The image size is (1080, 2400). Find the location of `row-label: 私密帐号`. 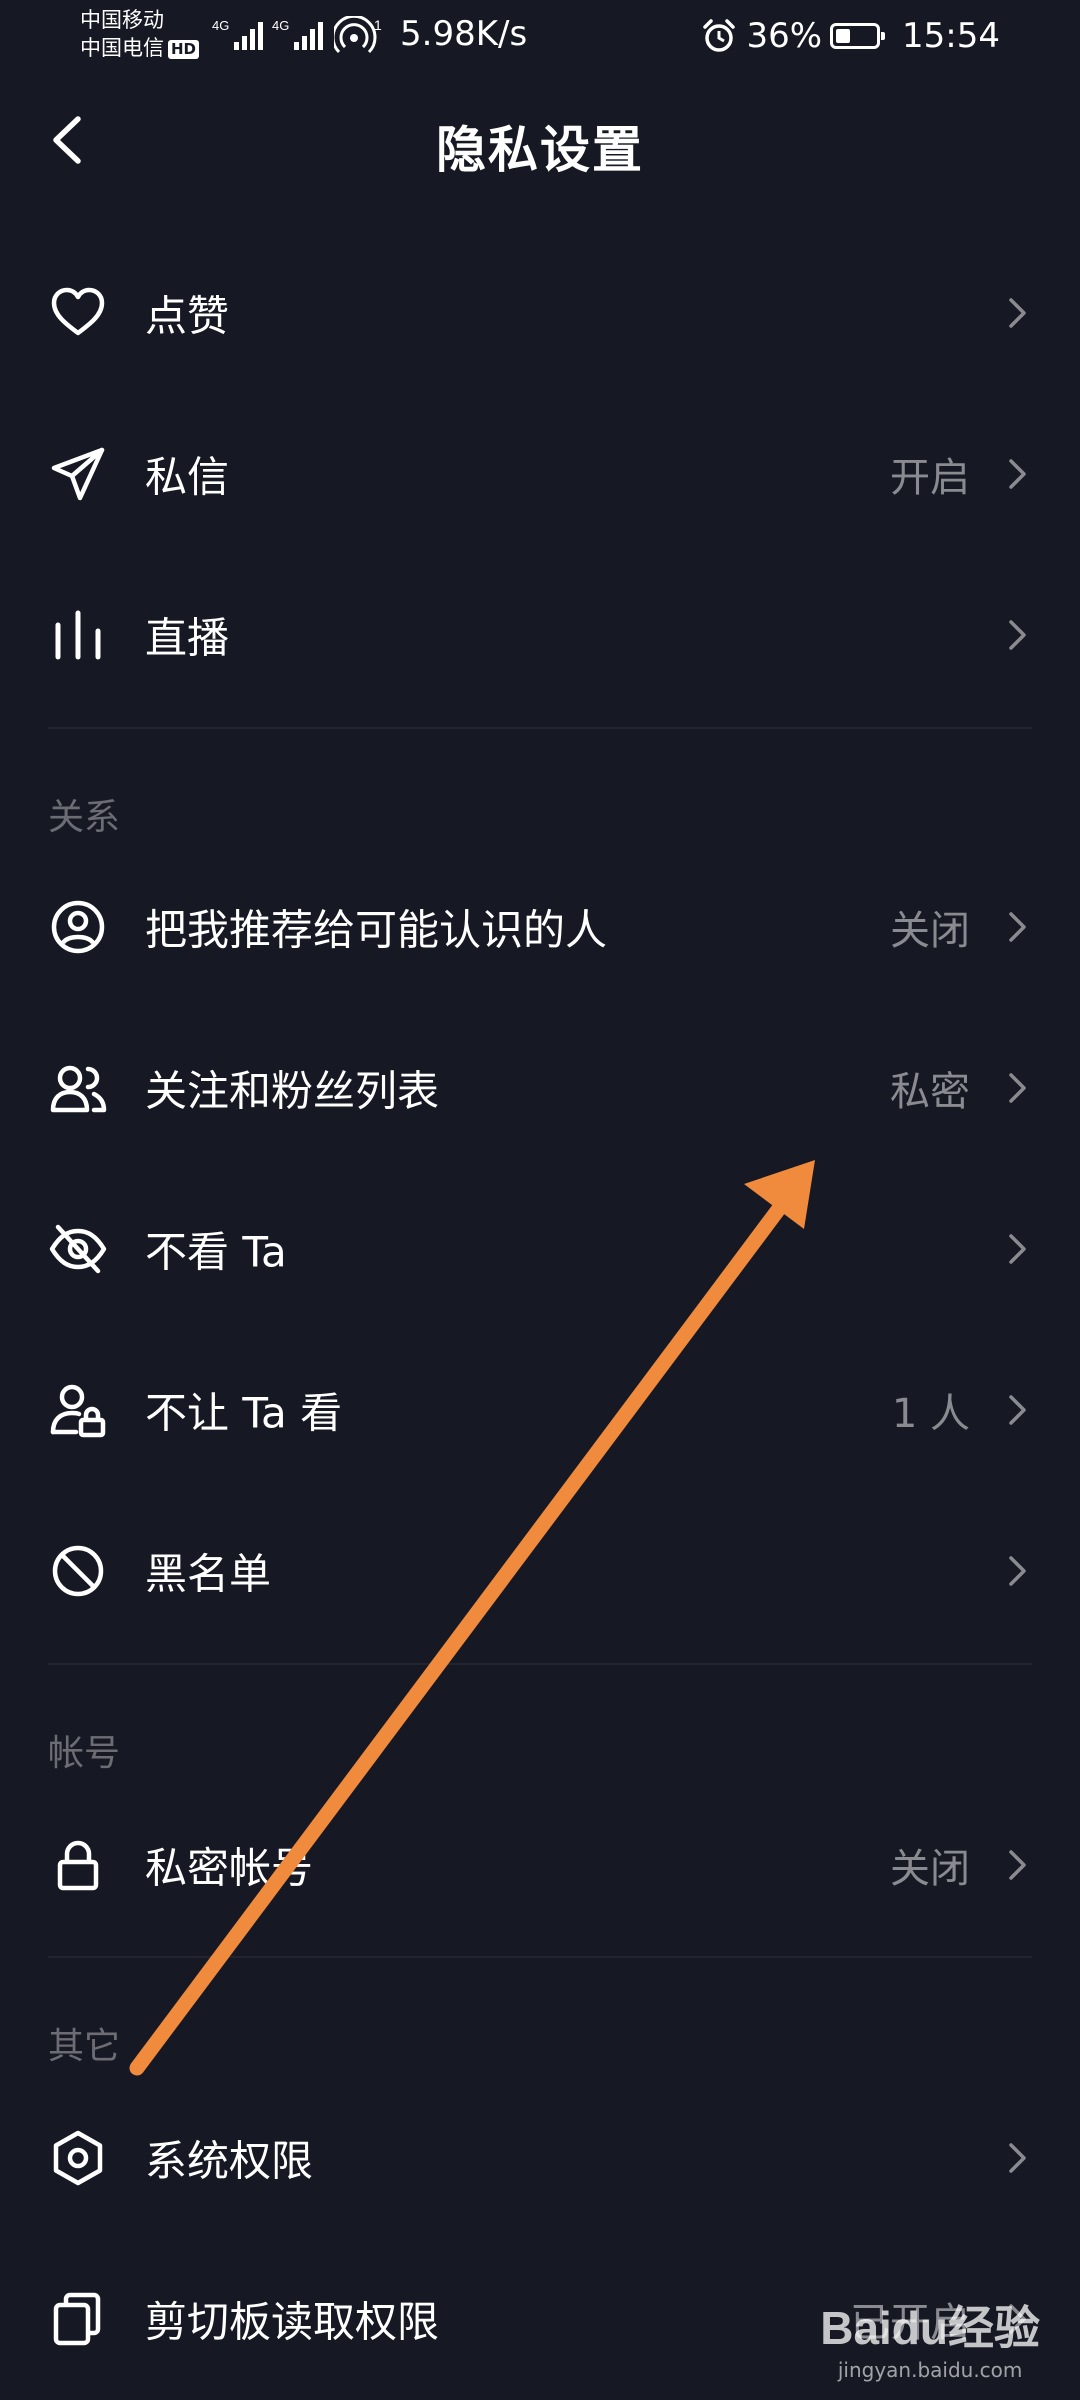

row-label: 私密帐号 is located at coordinates (229, 1868).